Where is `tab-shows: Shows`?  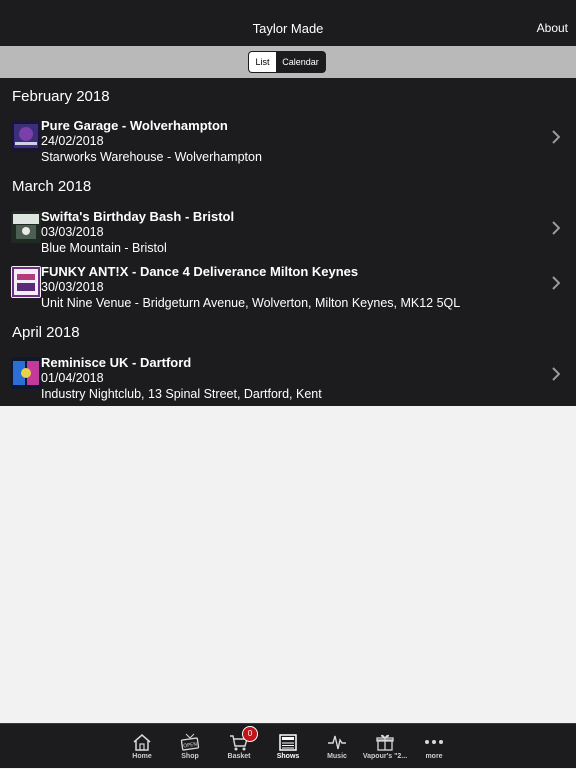 tab-shows: Shows is located at coordinates (288, 746).